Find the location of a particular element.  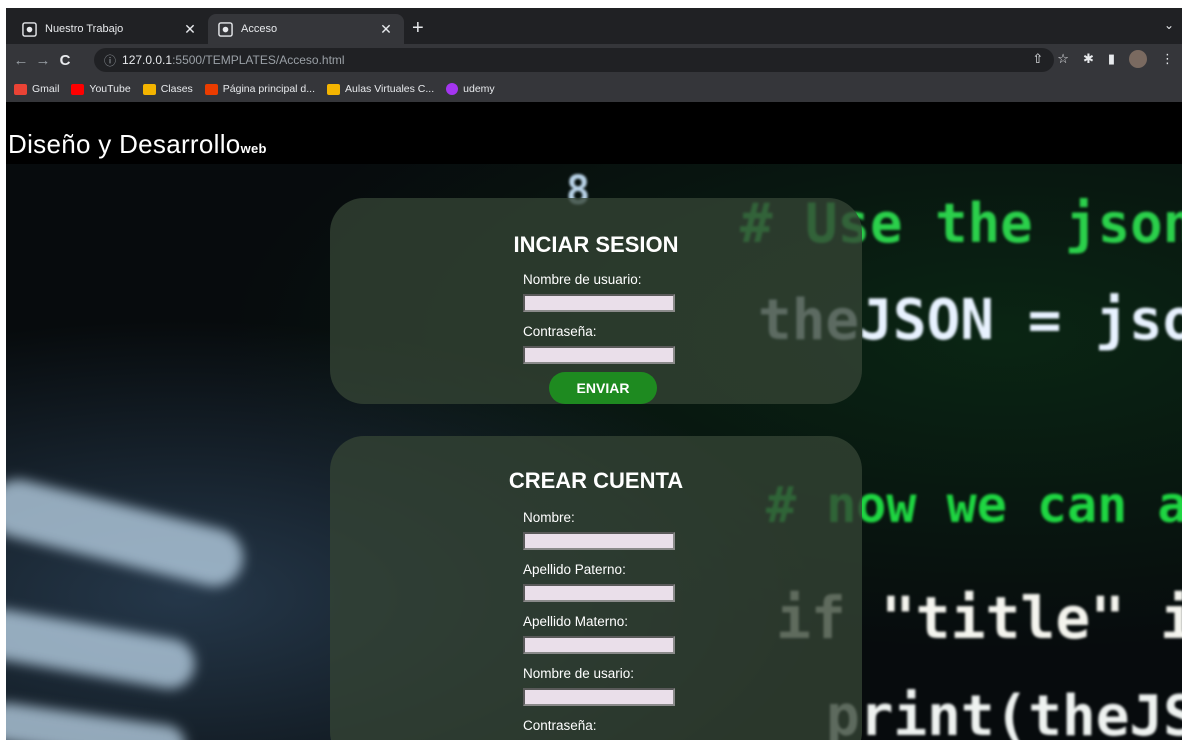

tab-title: Nuestro Trabajo is located at coordinates (84, 29).